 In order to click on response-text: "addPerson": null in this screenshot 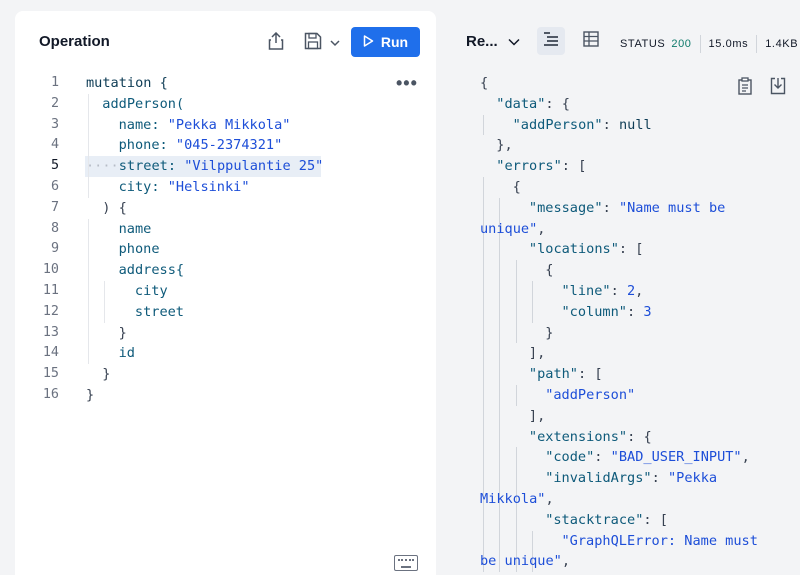, I will do `click(582, 124)`.